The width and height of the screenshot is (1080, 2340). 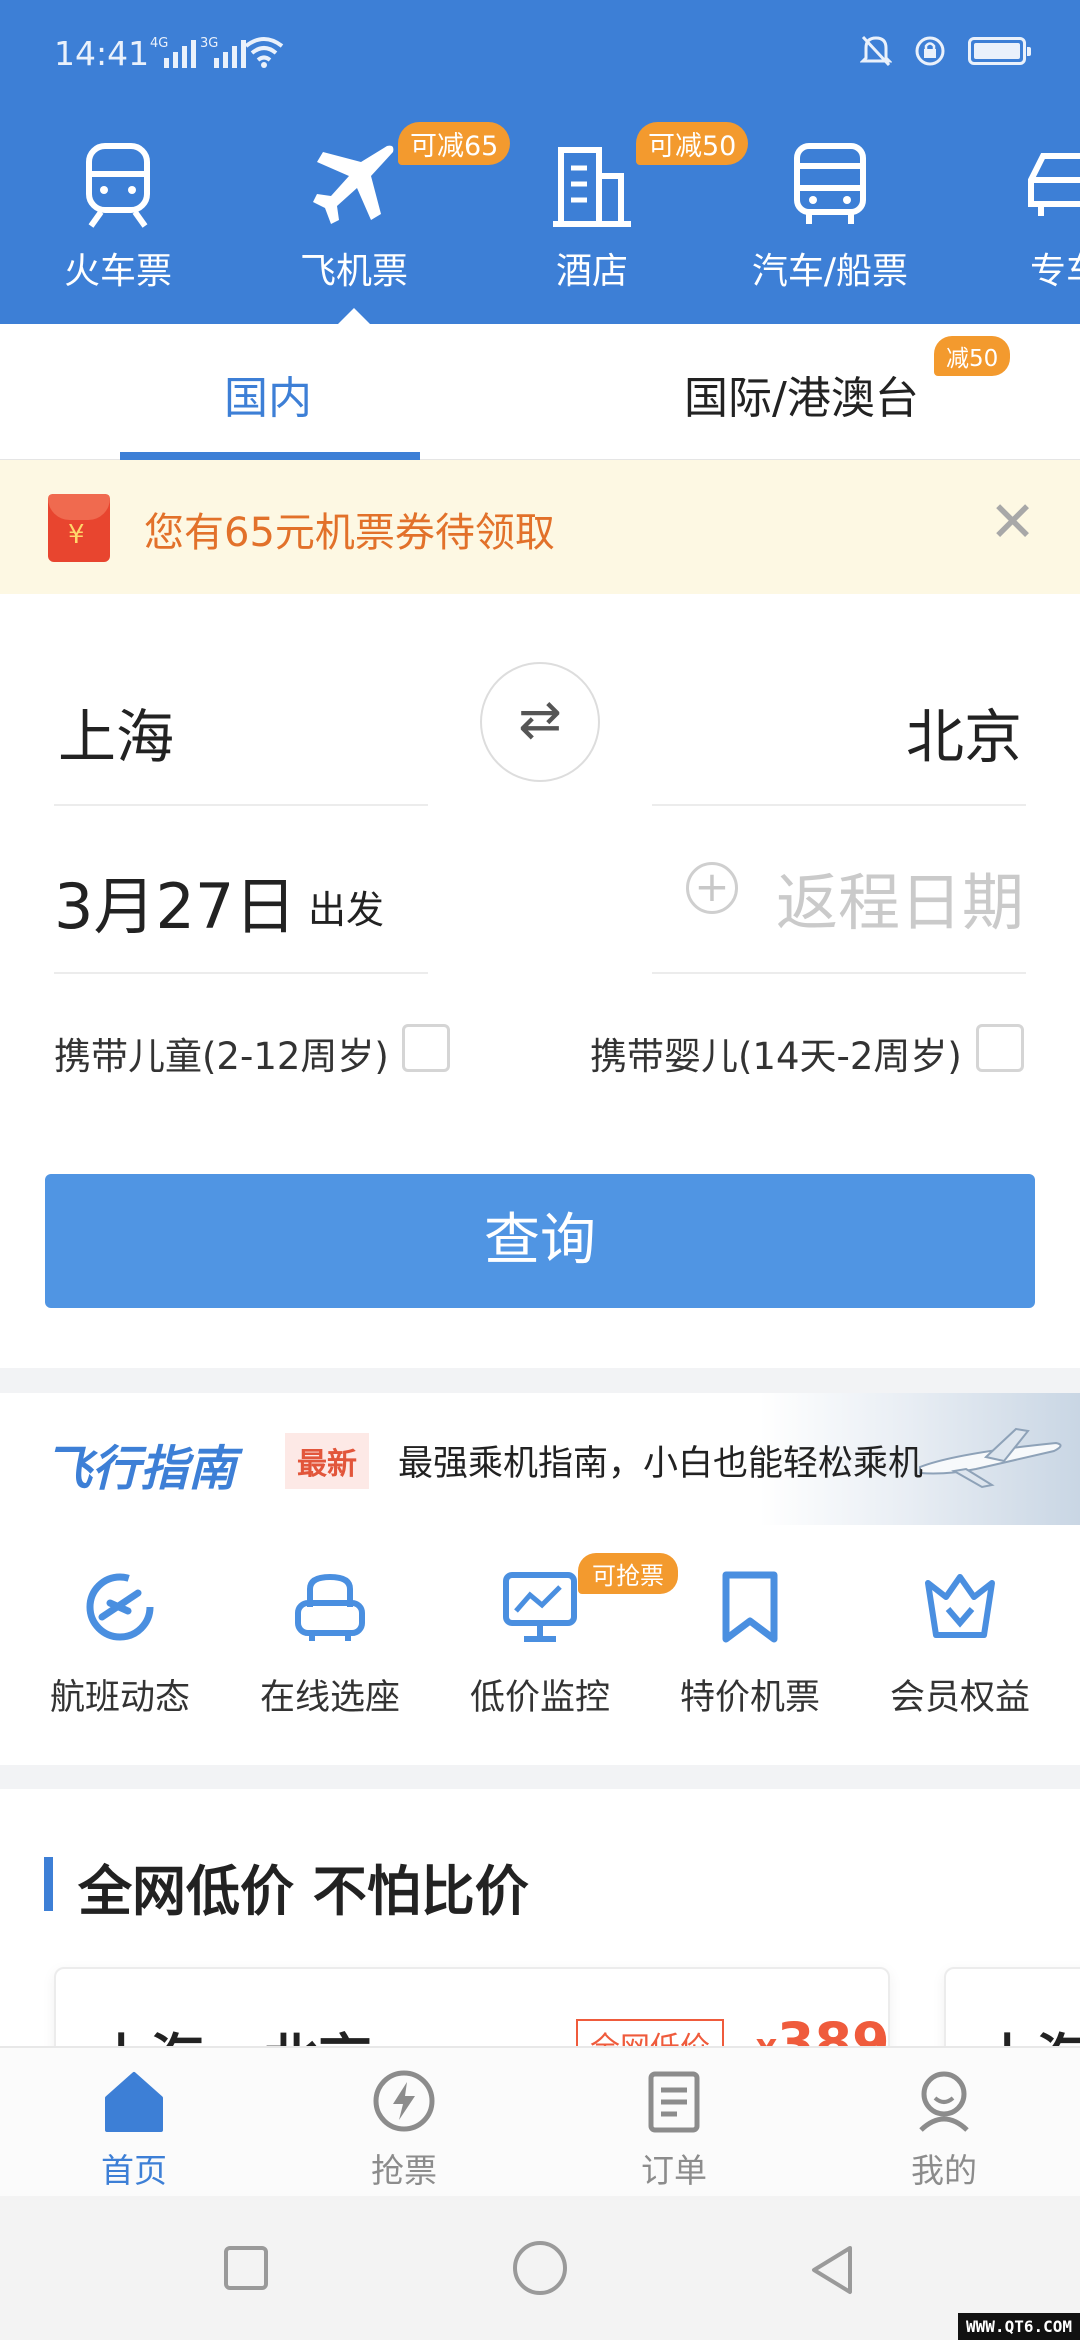 What do you see at coordinates (539, 1698) in the screenshot?
I see `quick-link-label: 低价监控` at bounding box center [539, 1698].